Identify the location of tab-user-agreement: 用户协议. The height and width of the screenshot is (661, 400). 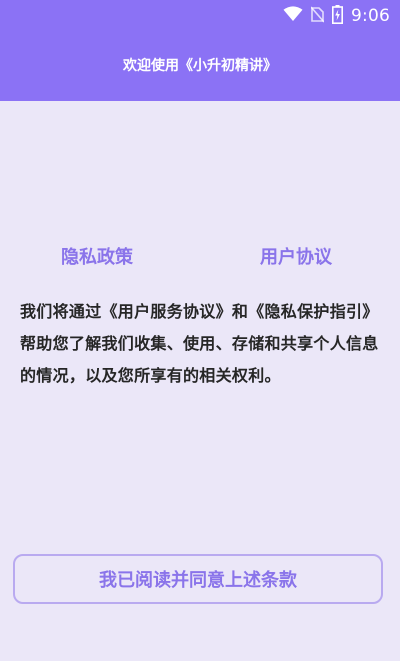
(296, 258).